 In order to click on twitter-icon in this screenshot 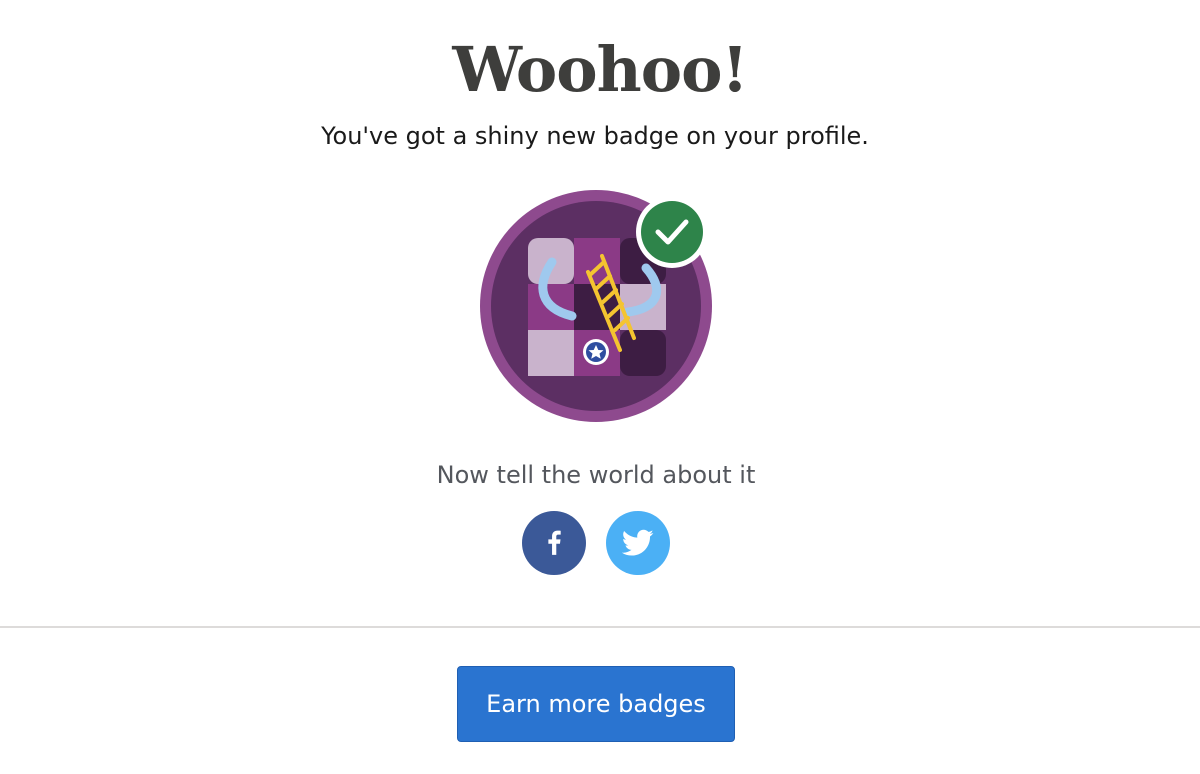, I will do `click(638, 542)`.